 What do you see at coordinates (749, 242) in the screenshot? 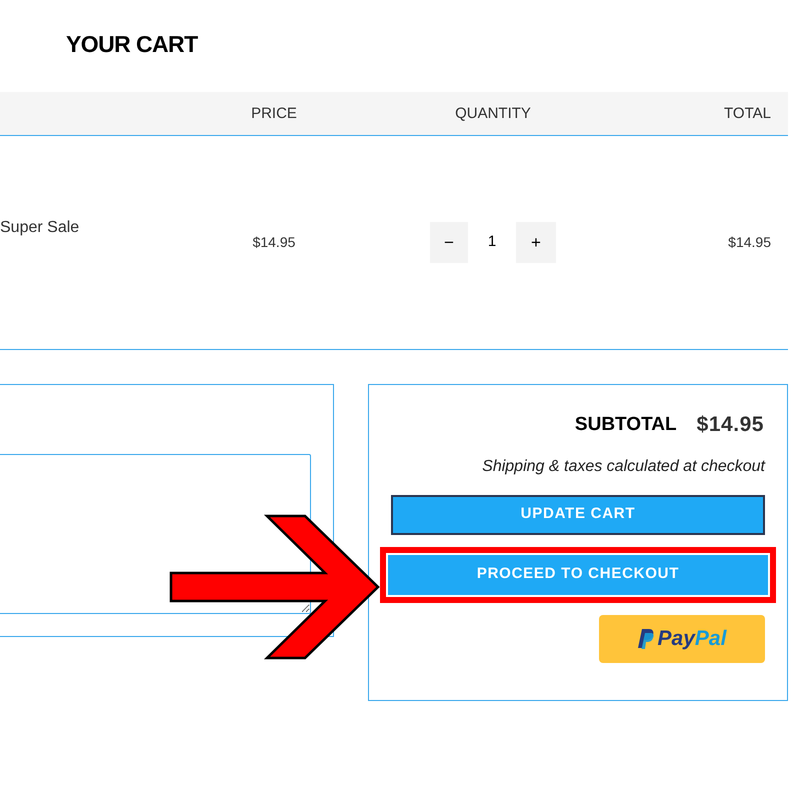
I see `total-cell: $14.95` at bounding box center [749, 242].